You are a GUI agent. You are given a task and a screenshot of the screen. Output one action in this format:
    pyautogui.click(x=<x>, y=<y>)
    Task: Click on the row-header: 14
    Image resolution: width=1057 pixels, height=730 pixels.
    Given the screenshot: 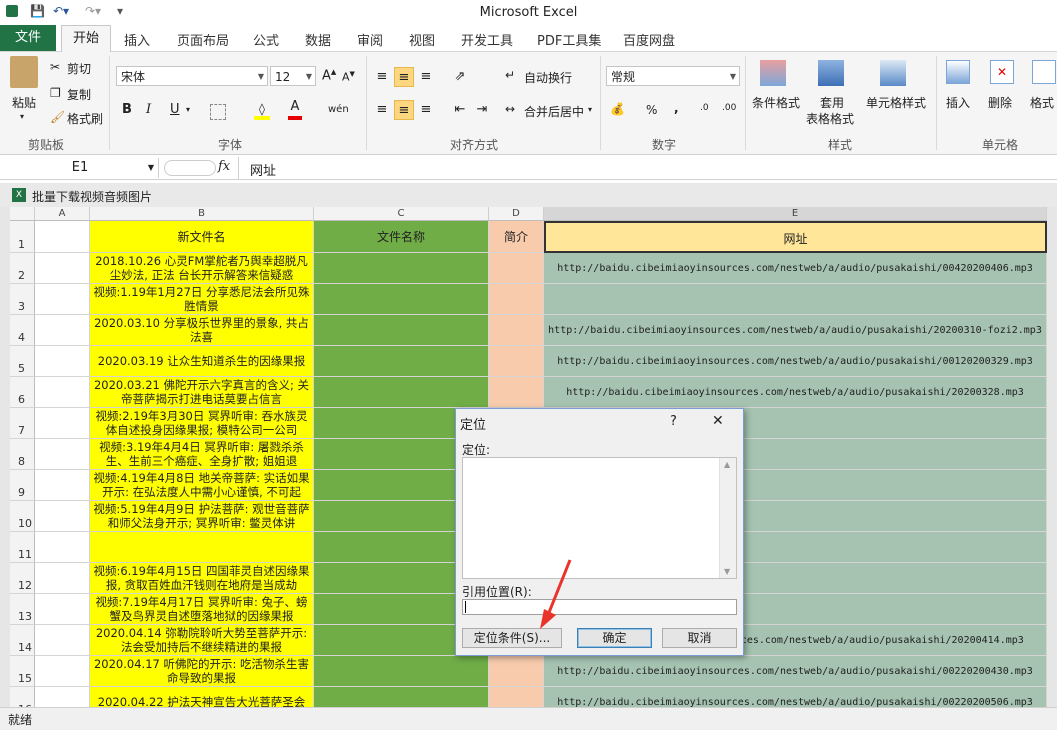 What is the action you would take?
    pyautogui.click(x=22, y=640)
    